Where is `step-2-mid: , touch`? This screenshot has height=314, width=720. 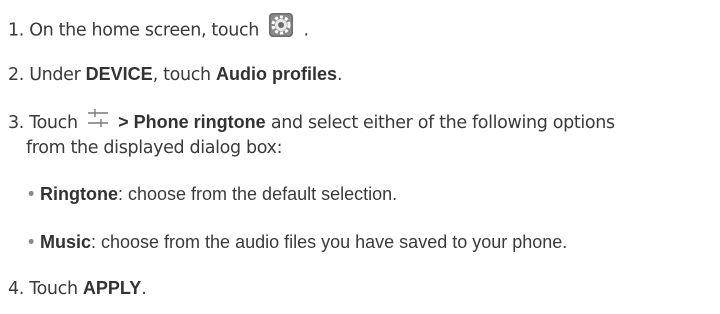 step-2-mid: , touch is located at coordinates (181, 75).